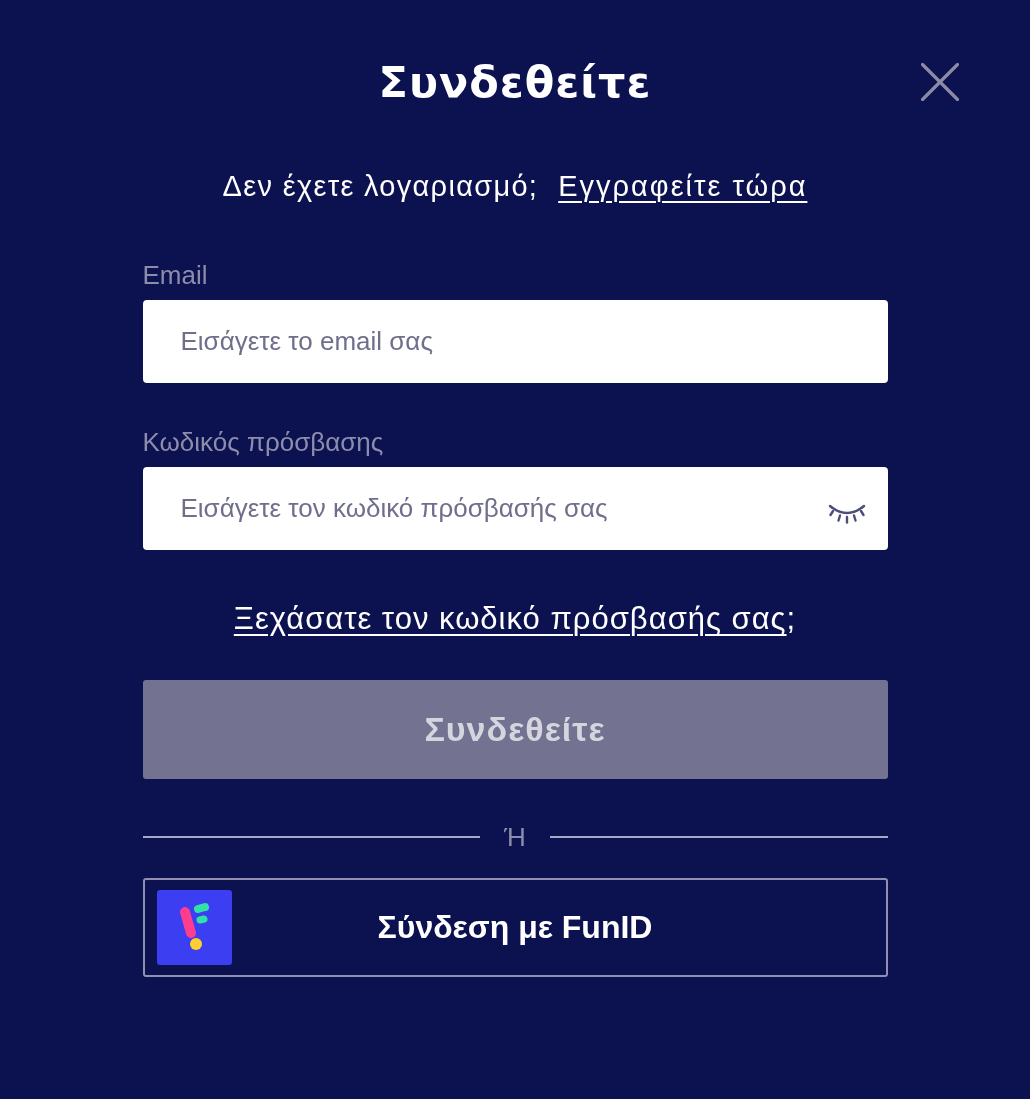 This screenshot has width=1030, height=1099. What do you see at coordinates (515, 927) in the screenshot?
I see `funid-login-button: Σύνδεση με FunID` at bounding box center [515, 927].